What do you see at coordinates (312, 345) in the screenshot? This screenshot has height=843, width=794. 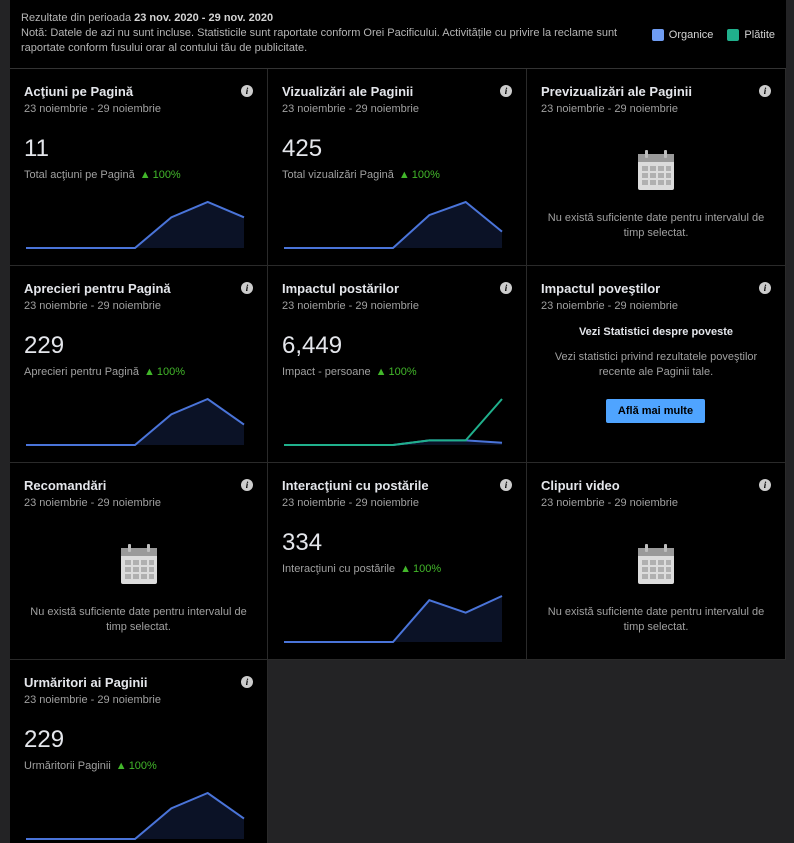 I see `metric-value: 6,449` at bounding box center [312, 345].